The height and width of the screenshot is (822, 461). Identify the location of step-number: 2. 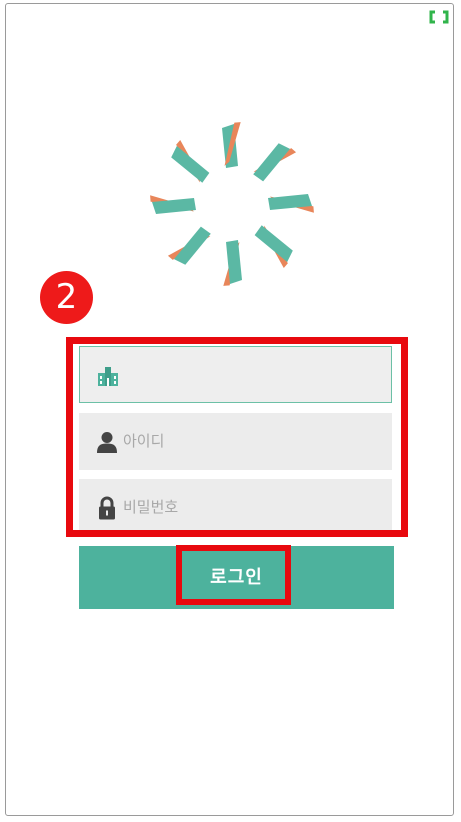
(66, 297).